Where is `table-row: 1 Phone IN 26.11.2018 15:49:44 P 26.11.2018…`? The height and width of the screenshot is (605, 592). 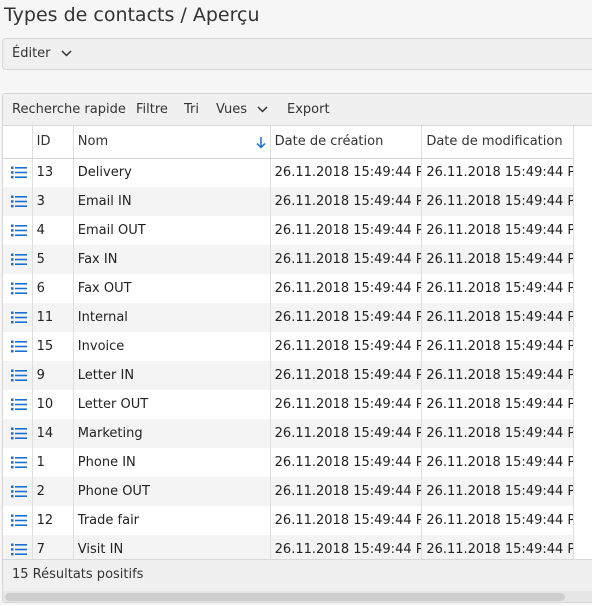
table-row: 1 Phone IN 26.11.2018 15:49:44 P 26.11.2018… is located at coordinates (288, 462).